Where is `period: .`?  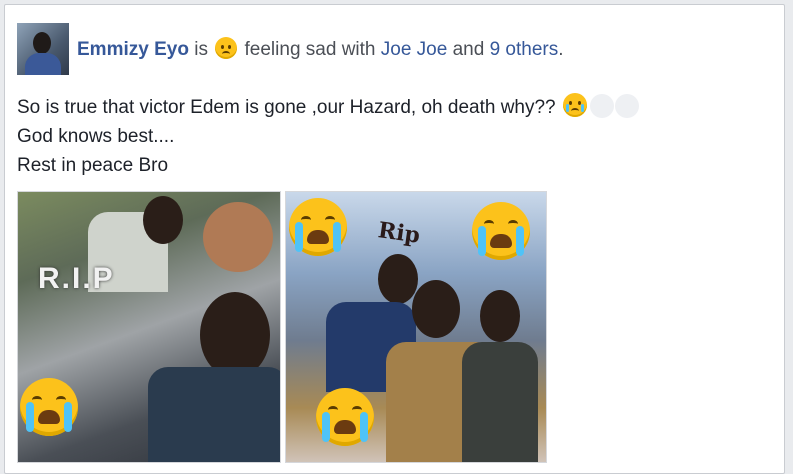 period: . is located at coordinates (561, 49).